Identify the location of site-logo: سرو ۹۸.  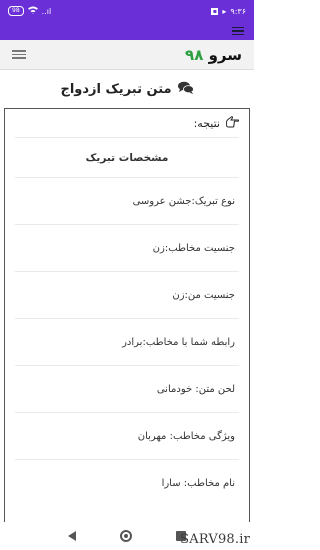
(213, 55).